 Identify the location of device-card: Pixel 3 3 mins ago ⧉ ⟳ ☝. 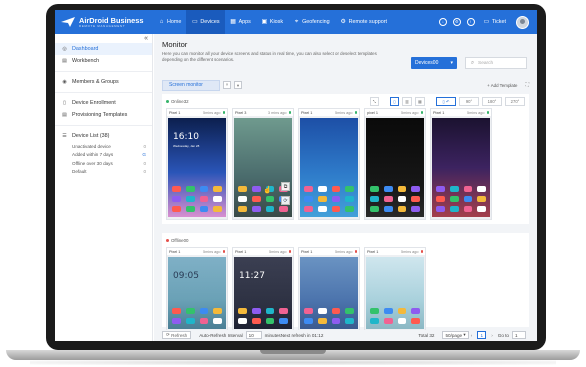
(263, 164).